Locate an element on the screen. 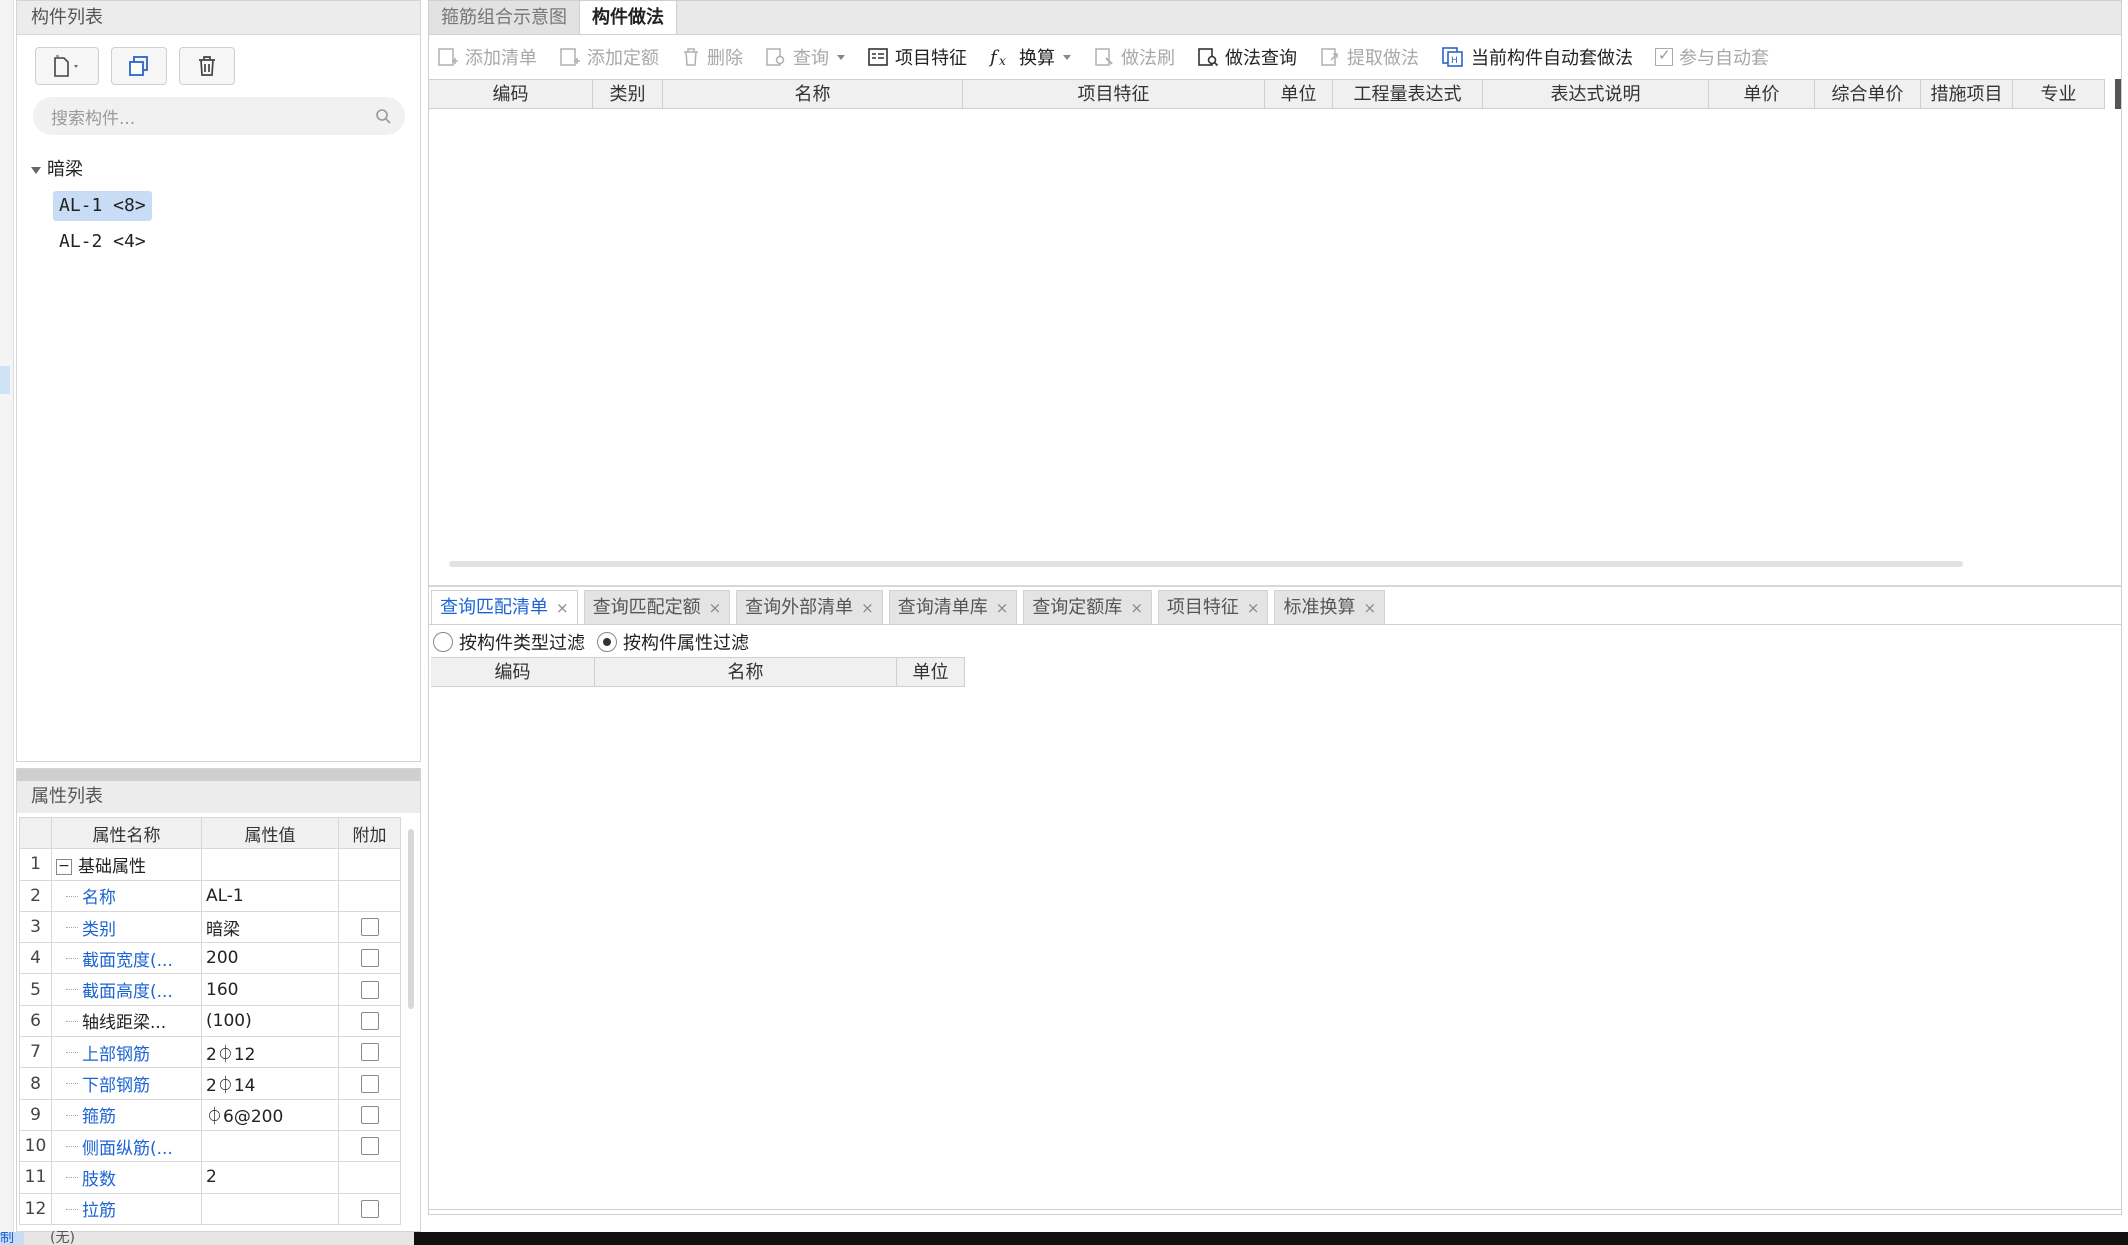 This screenshot has width=2128, height=1245. row-value: 160 is located at coordinates (270, 989).